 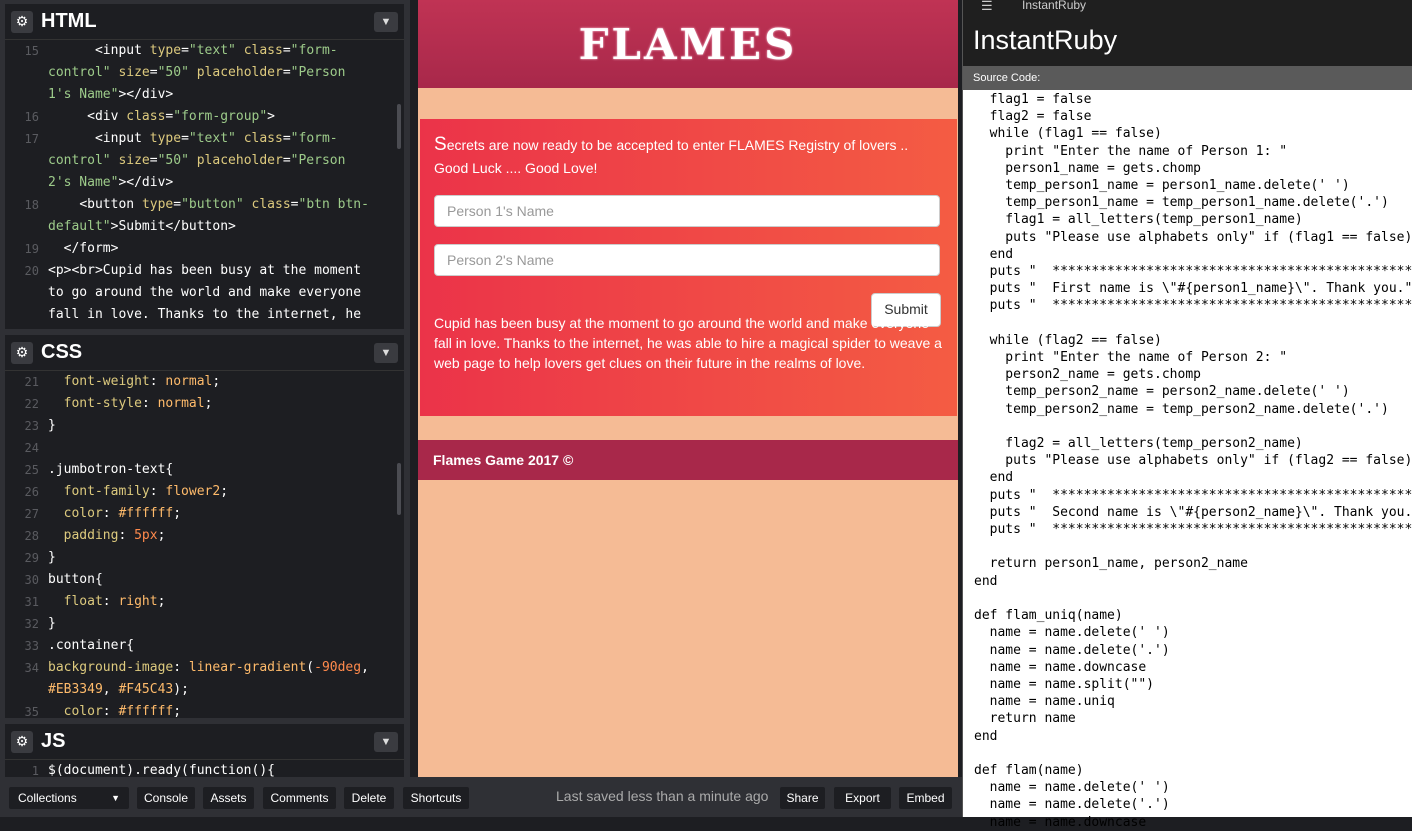 What do you see at coordinates (204, 95) in the screenshot?
I see `code-text: 1's Name"></div>` at bounding box center [204, 95].